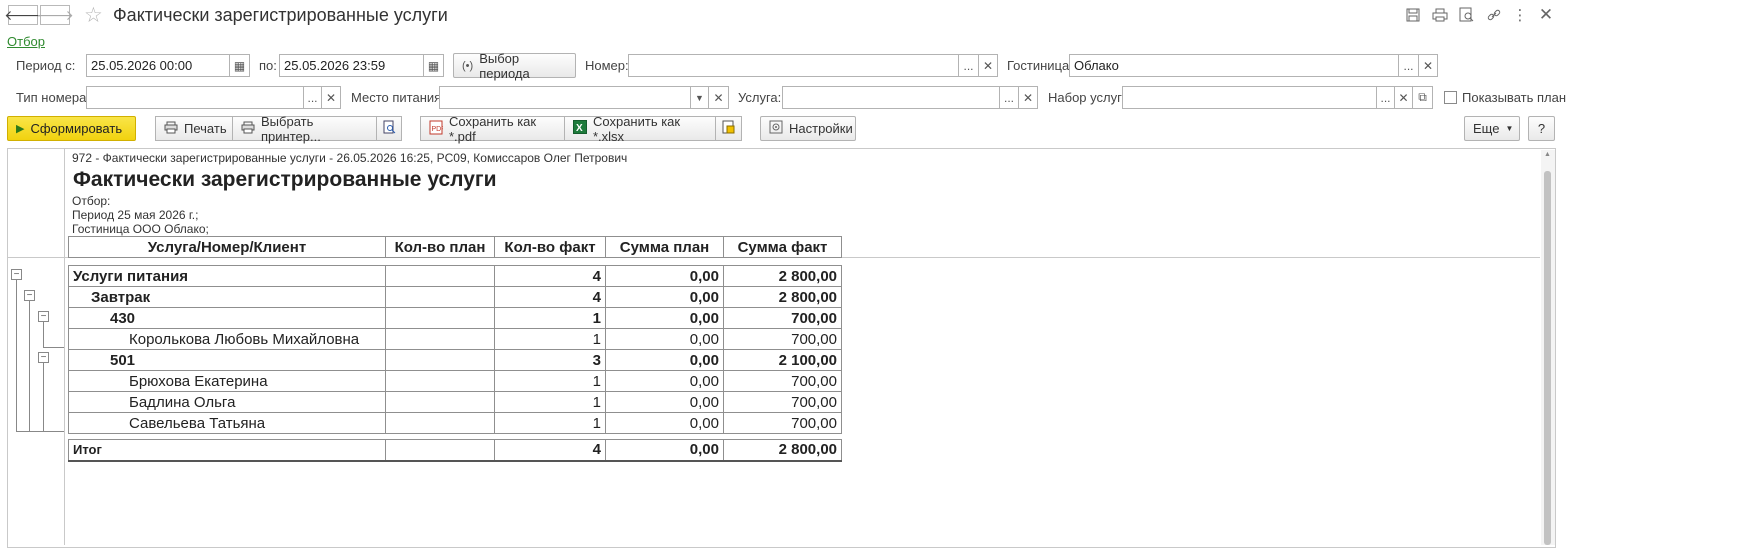  What do you see at coordinates (455, 318) in the screenshot?
I see `table-row: 430 1 0,00 700,00` at bounding box center [455, 318].